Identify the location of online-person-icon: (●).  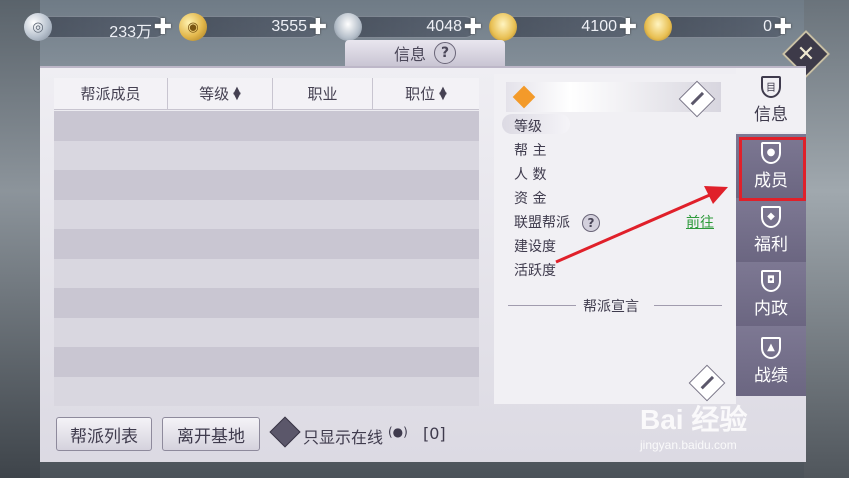
(398, 432).